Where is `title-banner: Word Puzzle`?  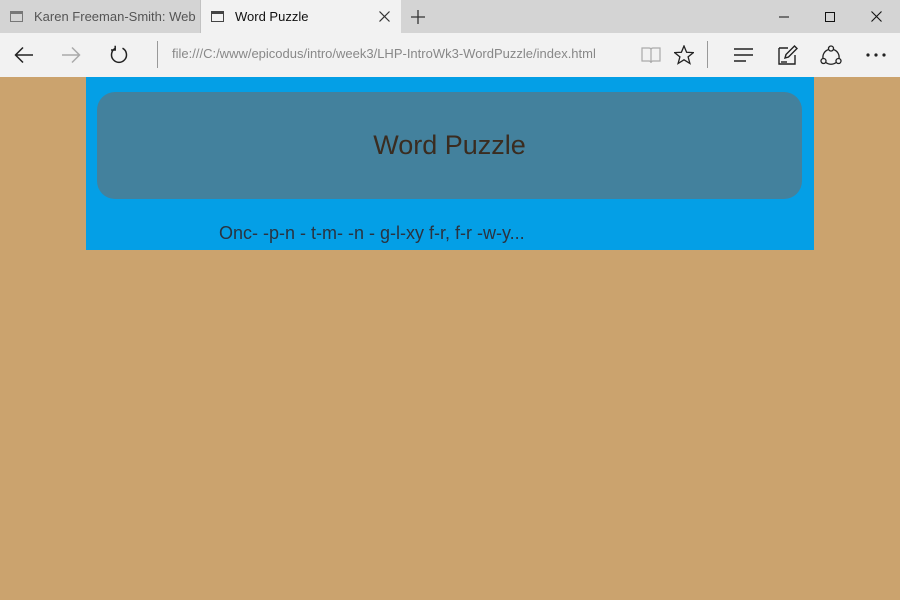
title-banner: Word Puzzle is located at coordinates (449, 145).